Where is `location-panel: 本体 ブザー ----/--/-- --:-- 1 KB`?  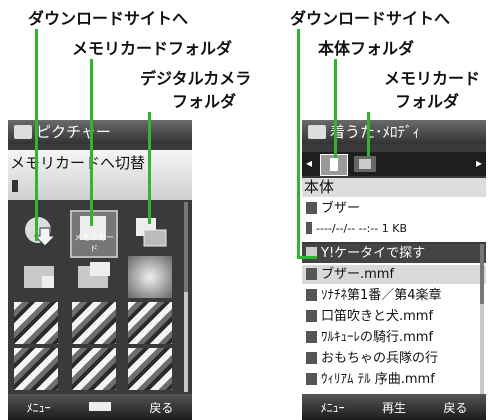 location-panel: 本体 ブザー ----/--/-- --:-- 1 KB is located at coordinates (394, 210).